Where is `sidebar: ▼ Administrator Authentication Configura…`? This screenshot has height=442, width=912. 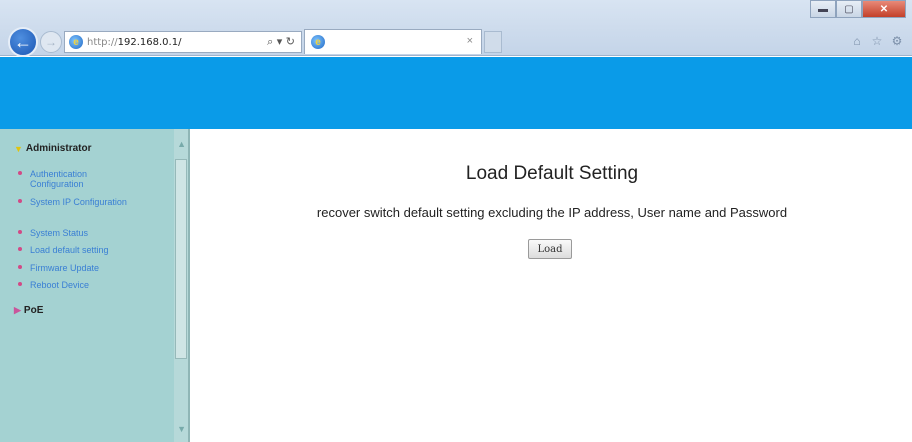 sidebar: ▼ Administrator Authentication Configura… is located at coordinates (95, 285).